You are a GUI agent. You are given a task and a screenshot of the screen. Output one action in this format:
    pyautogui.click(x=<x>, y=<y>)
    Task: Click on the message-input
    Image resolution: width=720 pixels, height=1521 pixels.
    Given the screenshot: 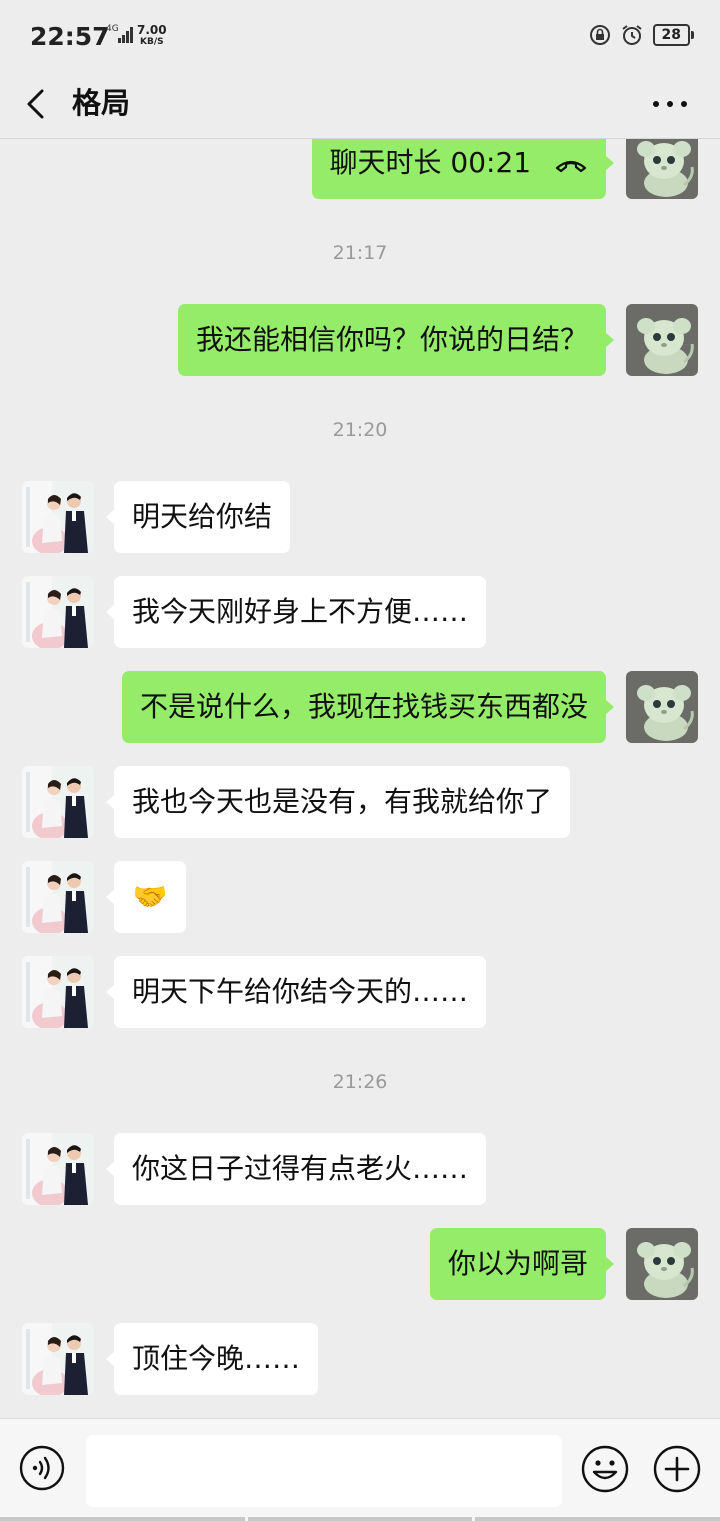 What is the action you would take?
    pyautogui.click(x=324, y=1471)
    